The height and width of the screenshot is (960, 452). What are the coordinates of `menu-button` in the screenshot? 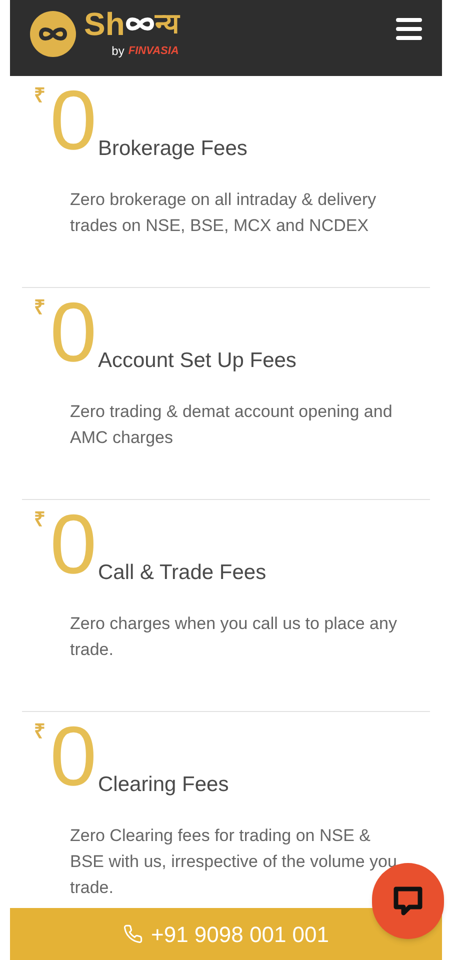 It's located at (409, 29).